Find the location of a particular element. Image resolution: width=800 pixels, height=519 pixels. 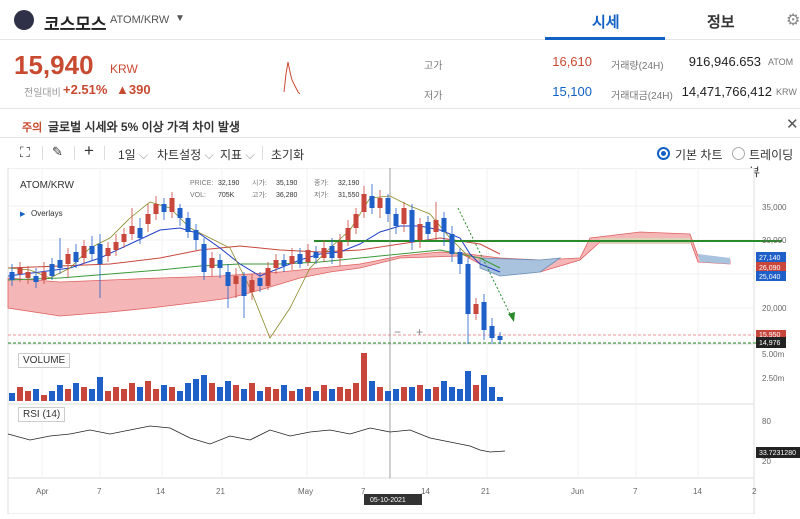

close-icon: ✕ is located at coordinates (792, 124).